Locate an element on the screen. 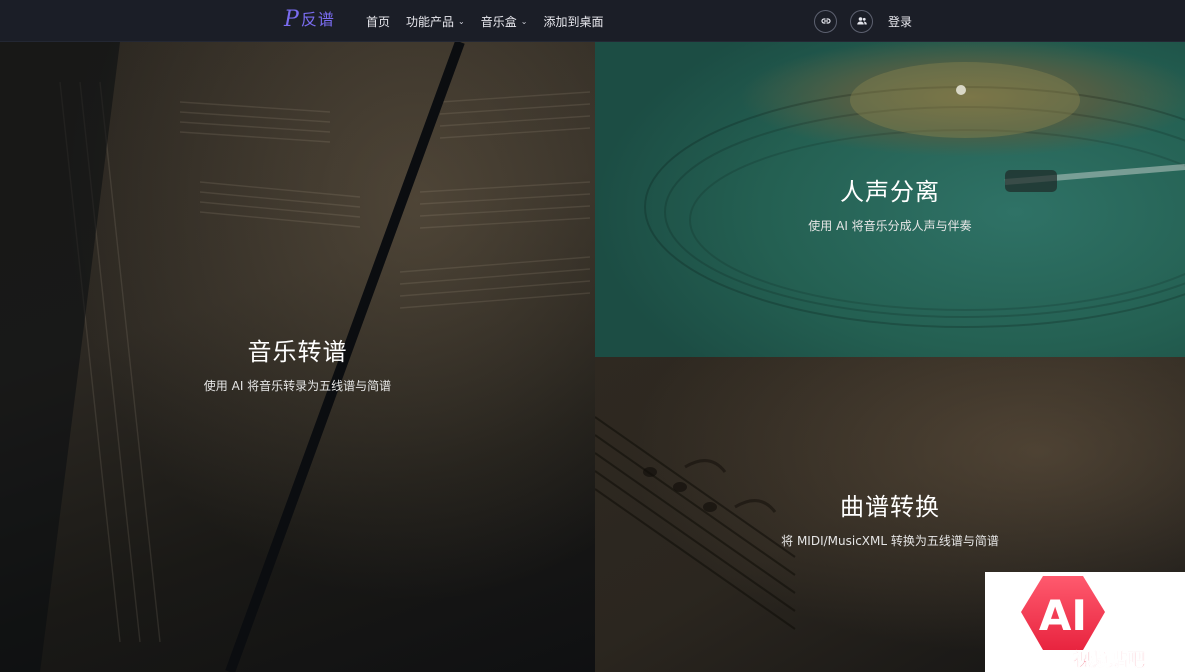 The image size is (1185, 672). users-icon is located at coordinates (861, 21).